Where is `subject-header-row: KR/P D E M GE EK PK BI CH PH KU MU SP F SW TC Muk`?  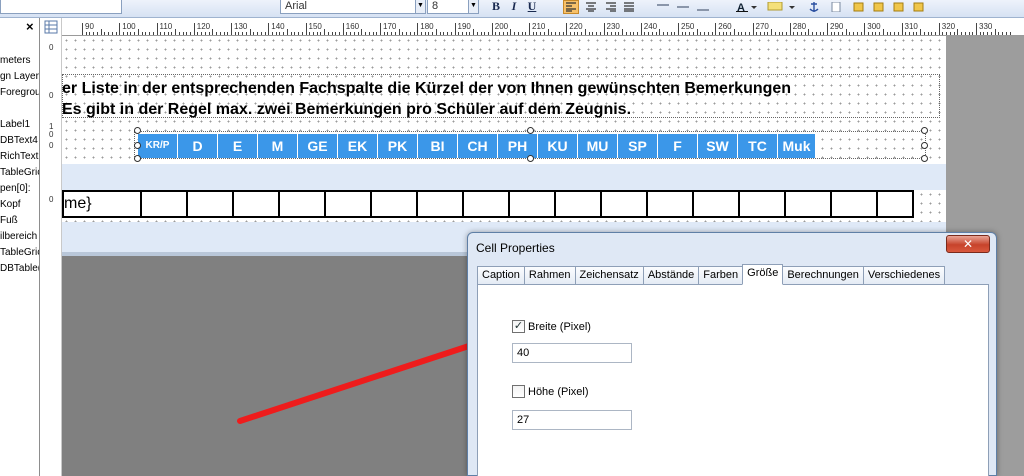 subject-header-row: KR/P D E M GE EK PK BI CH PH KU MU SP F SW TC Muk is located at coordinates (477, 146).